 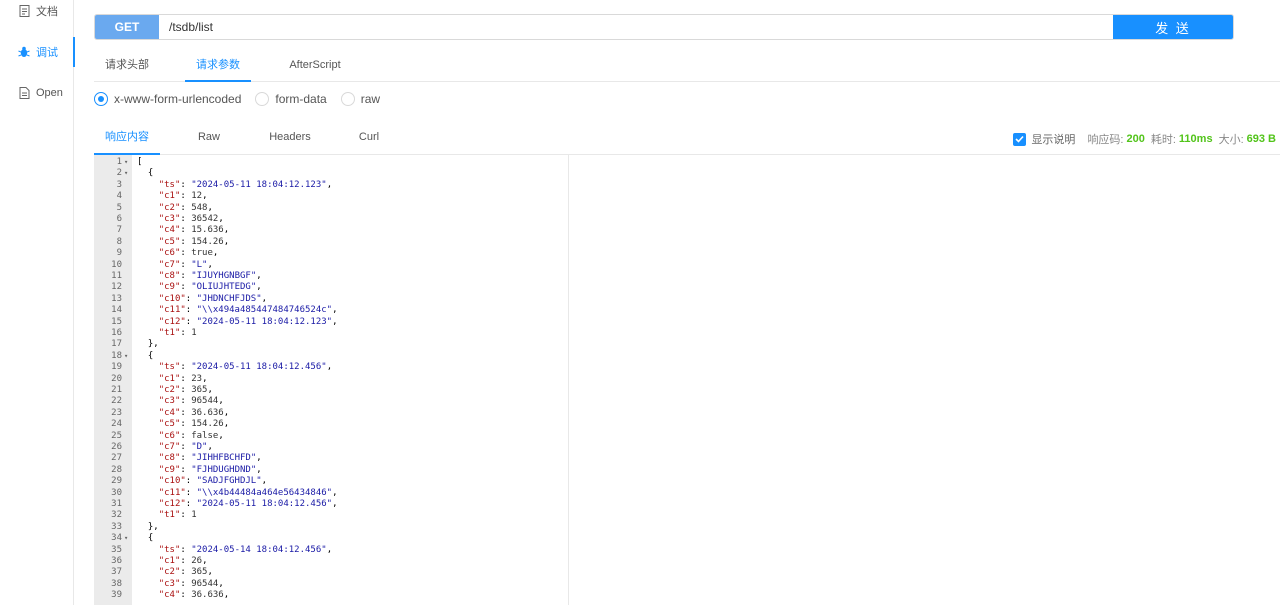 What do you see at coordinates (116, 583) in the screenshot?
I see `line-number: 38` at bounding box center [116, 583].